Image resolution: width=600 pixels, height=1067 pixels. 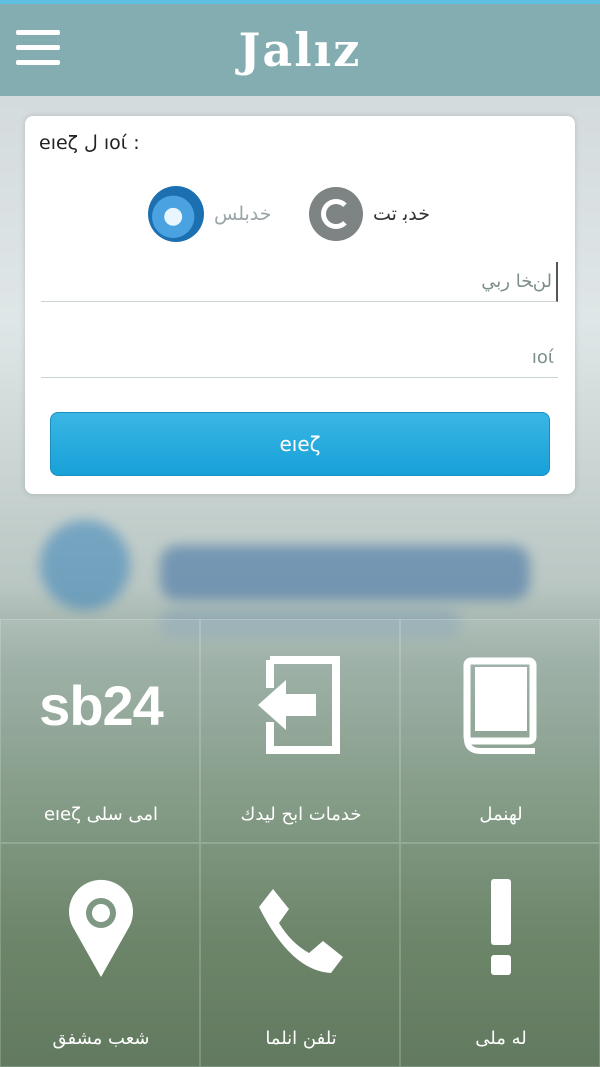 I want to click on tile-label: ﻟﻬﻨﻤﻞ, so click(x=501, y=814).